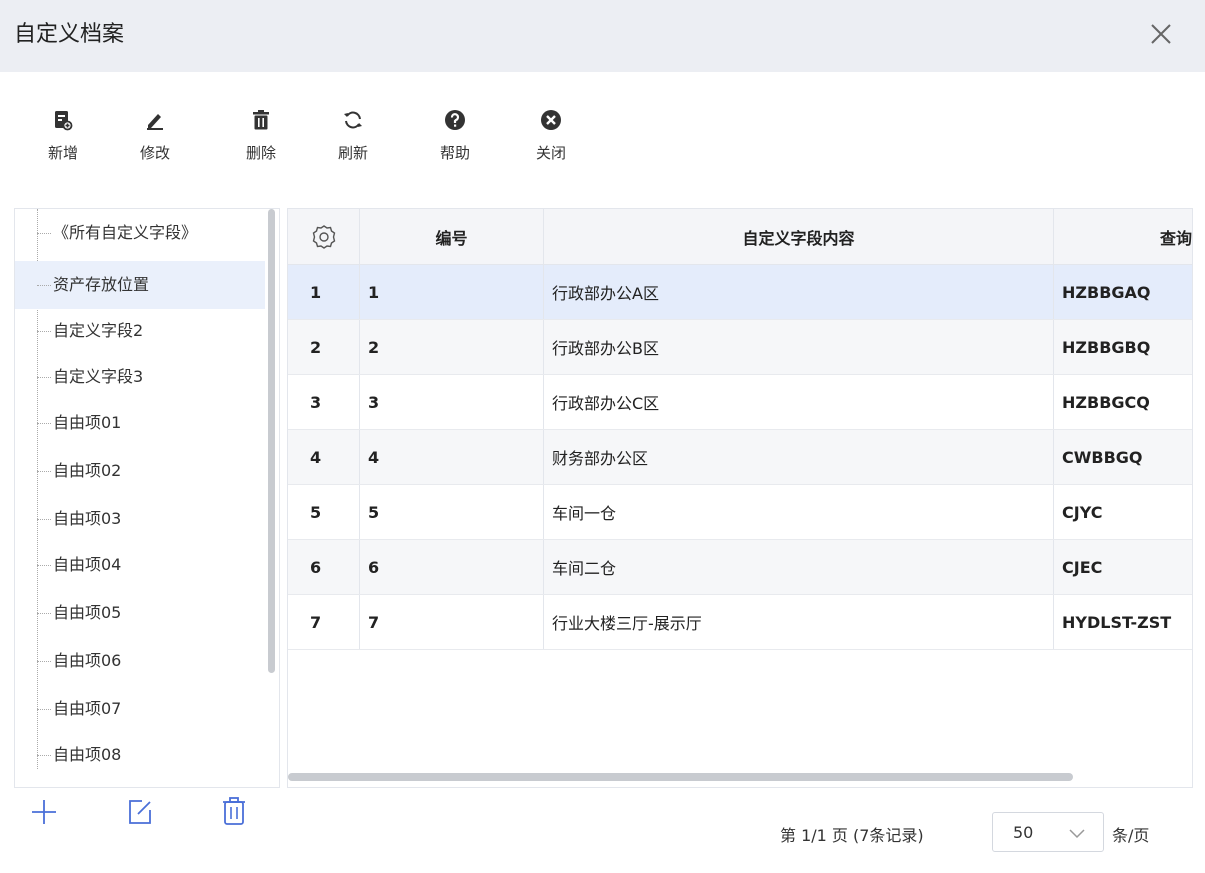 This screenshot has height=873, width=1205. Describe the element at coordinates (1077, 834) in the screenshot. I see `chevron-down-icon` at that location.